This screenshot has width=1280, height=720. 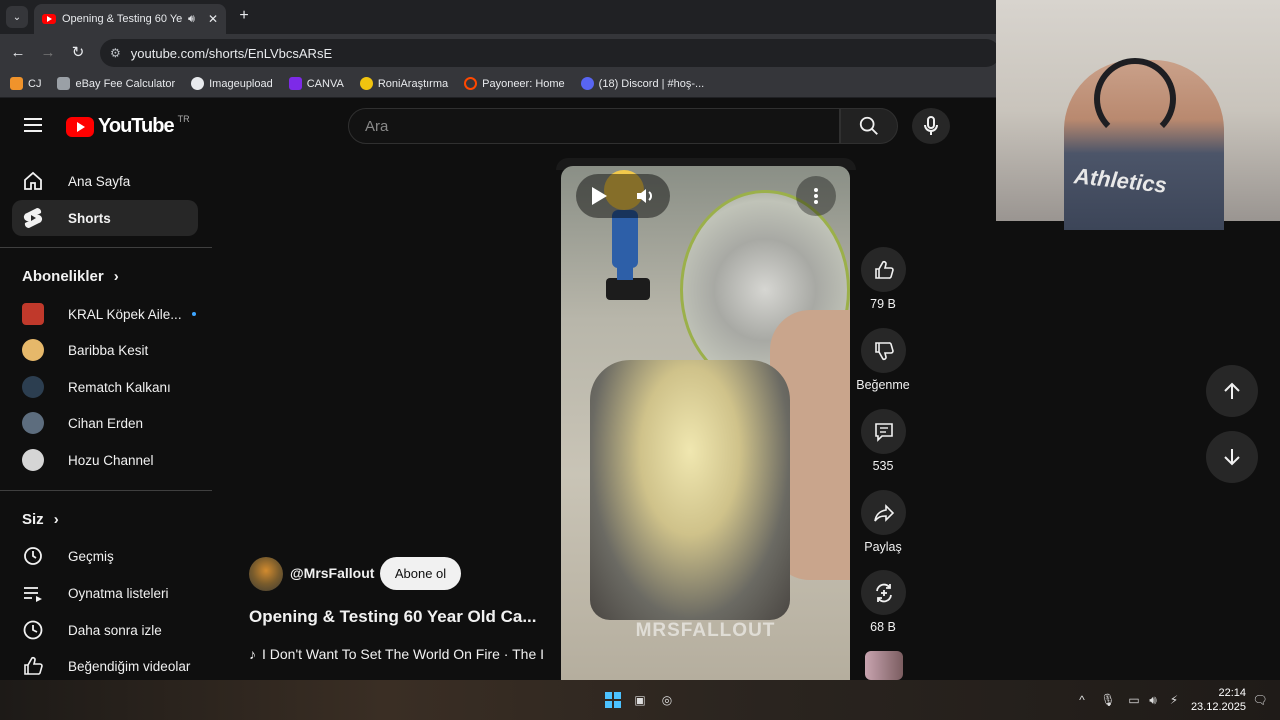 I want to click on opened-can, so click(x=690, y=490).